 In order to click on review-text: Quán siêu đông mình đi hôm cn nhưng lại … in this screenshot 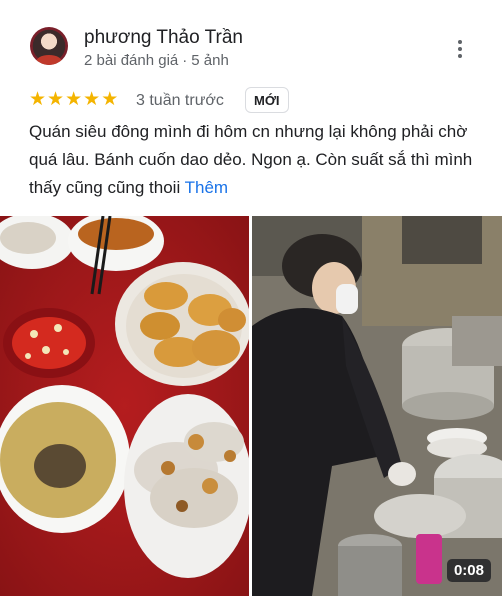, I will do `click(256, 160)`.